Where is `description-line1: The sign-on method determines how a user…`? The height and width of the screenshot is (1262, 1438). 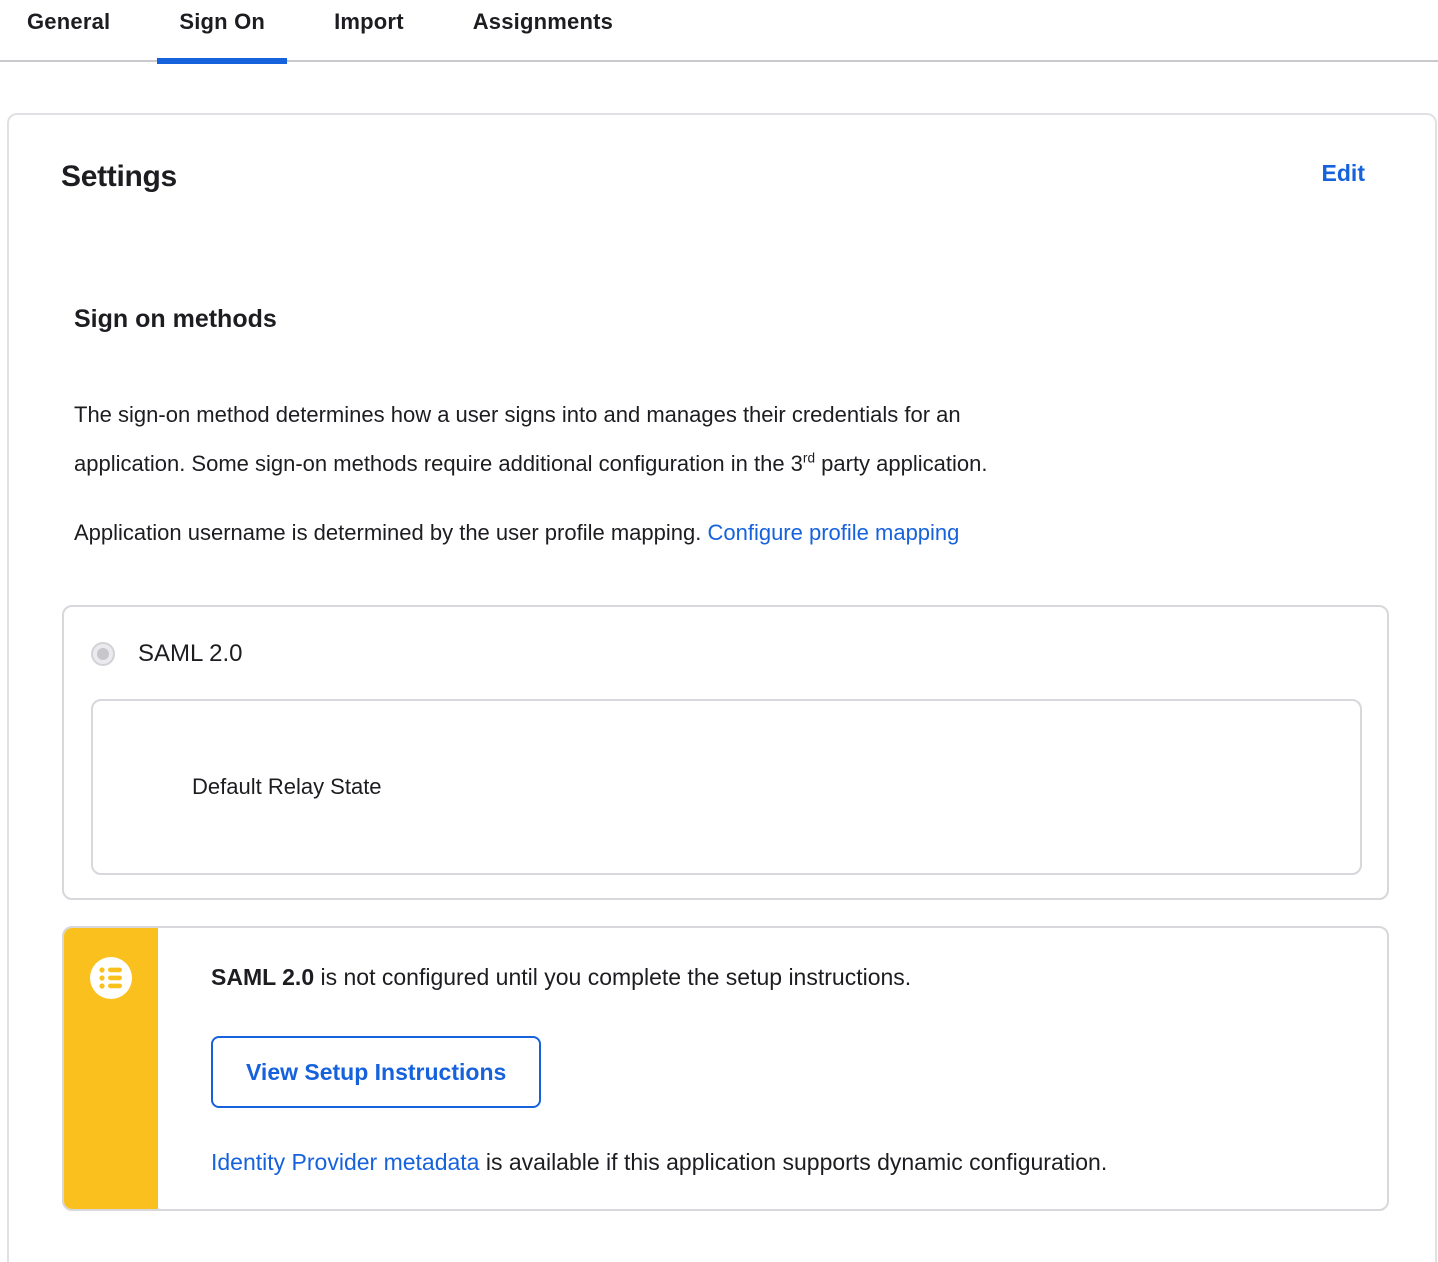 description-line1: The sign-on method determines how a user… is located at coordinates (517, 414).